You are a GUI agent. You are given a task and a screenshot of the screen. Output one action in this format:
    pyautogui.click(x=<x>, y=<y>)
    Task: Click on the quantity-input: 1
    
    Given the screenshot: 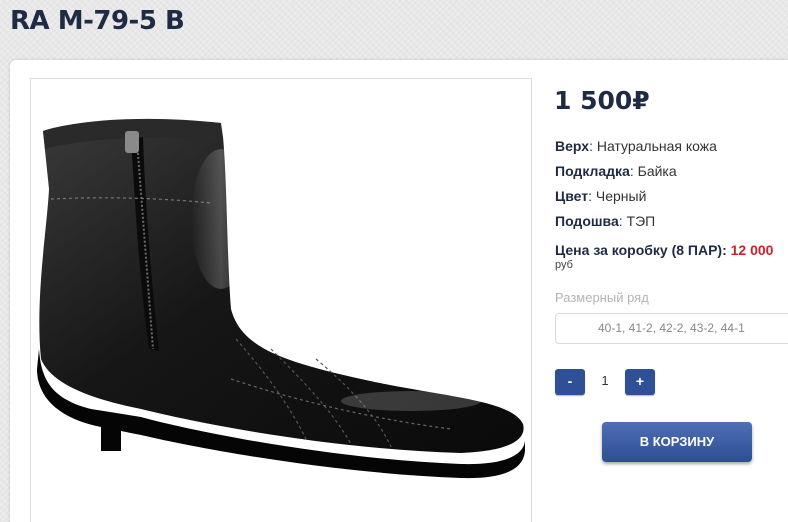 What is the action you would take?
    pyautogui.click(x=605, y=380)
    